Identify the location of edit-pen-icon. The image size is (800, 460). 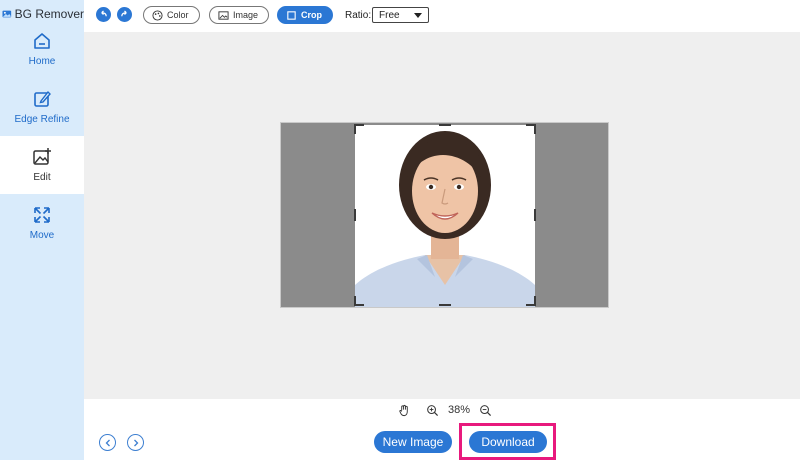
(42, 98).